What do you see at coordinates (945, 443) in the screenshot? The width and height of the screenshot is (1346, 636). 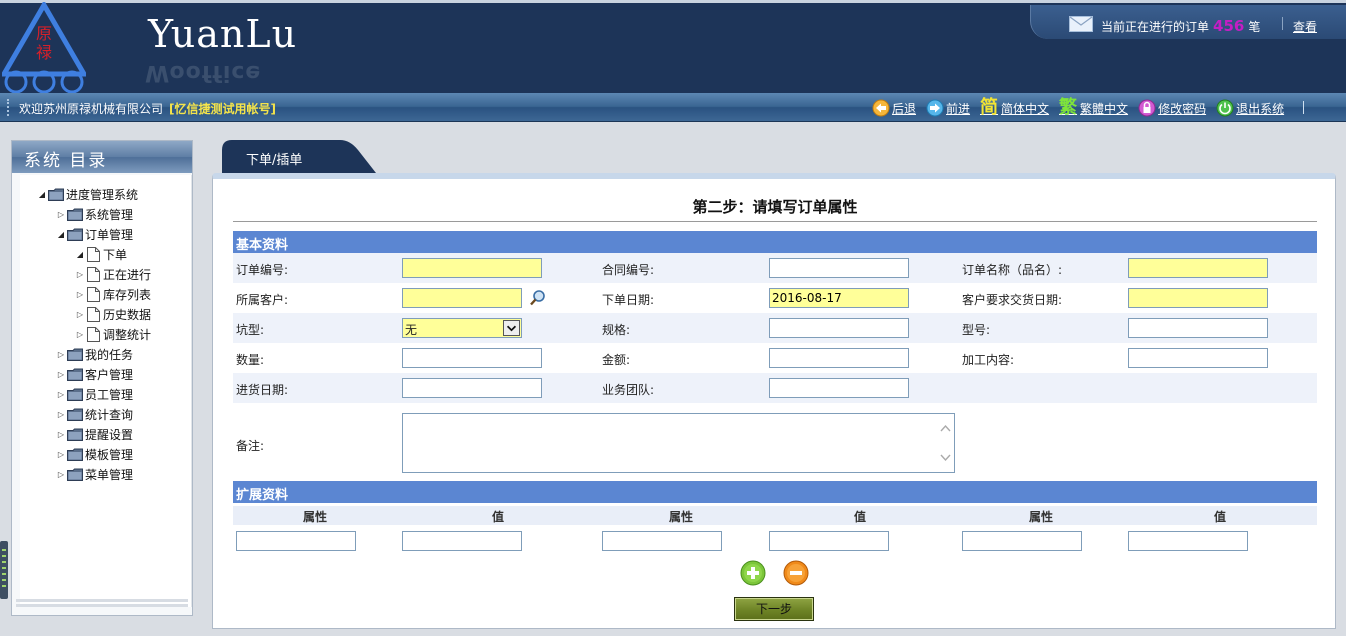 I see `textarea-scrollbar` at bounding box center [945, 443].